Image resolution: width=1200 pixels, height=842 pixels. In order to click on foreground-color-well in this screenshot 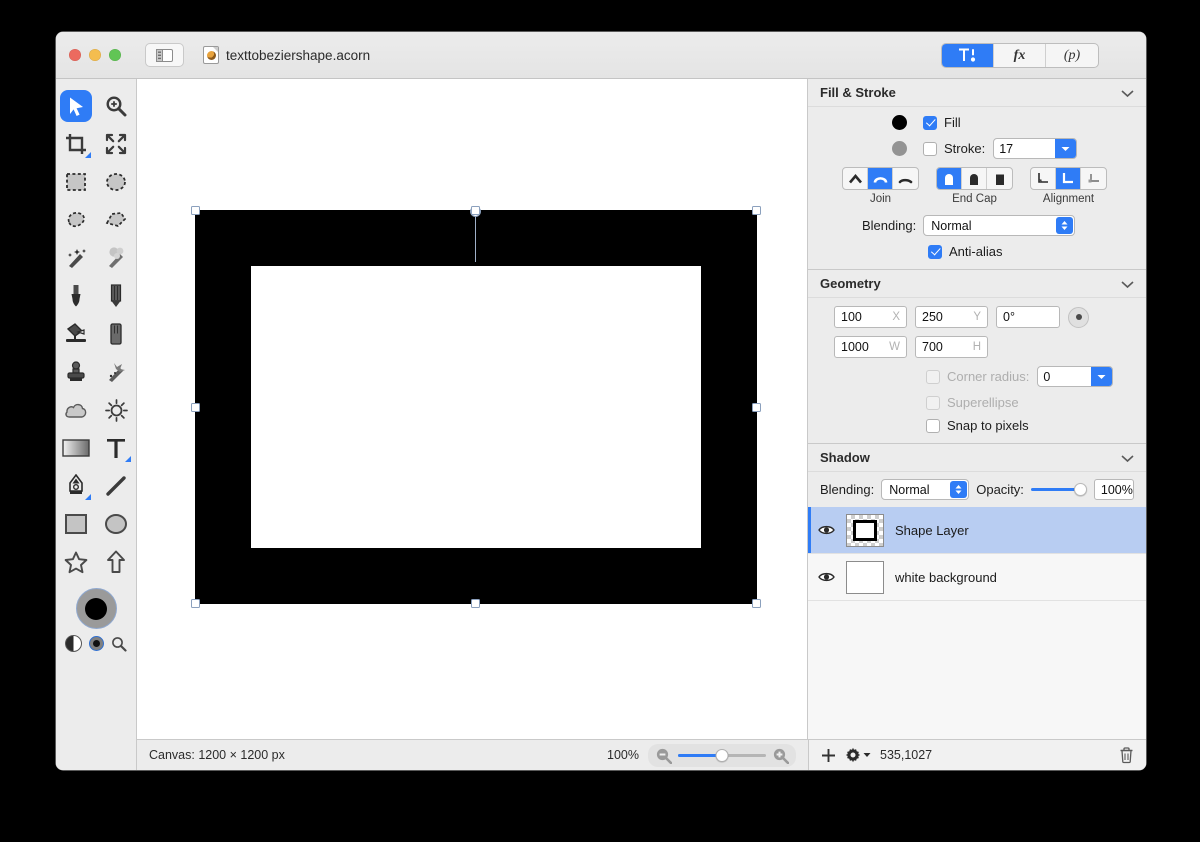, I will do `click(96, 608)`.